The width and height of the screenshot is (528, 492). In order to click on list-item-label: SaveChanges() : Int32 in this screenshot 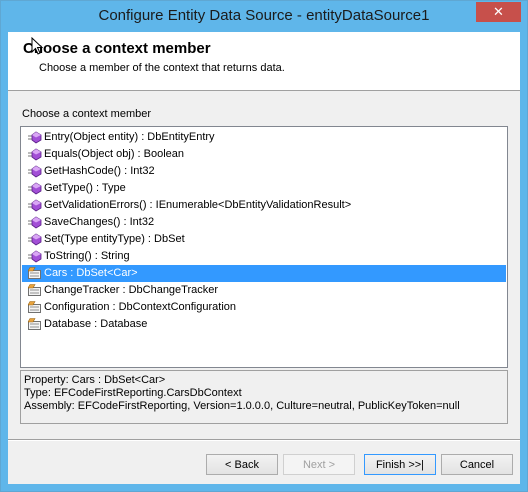, I will do `click(99, 222)`.